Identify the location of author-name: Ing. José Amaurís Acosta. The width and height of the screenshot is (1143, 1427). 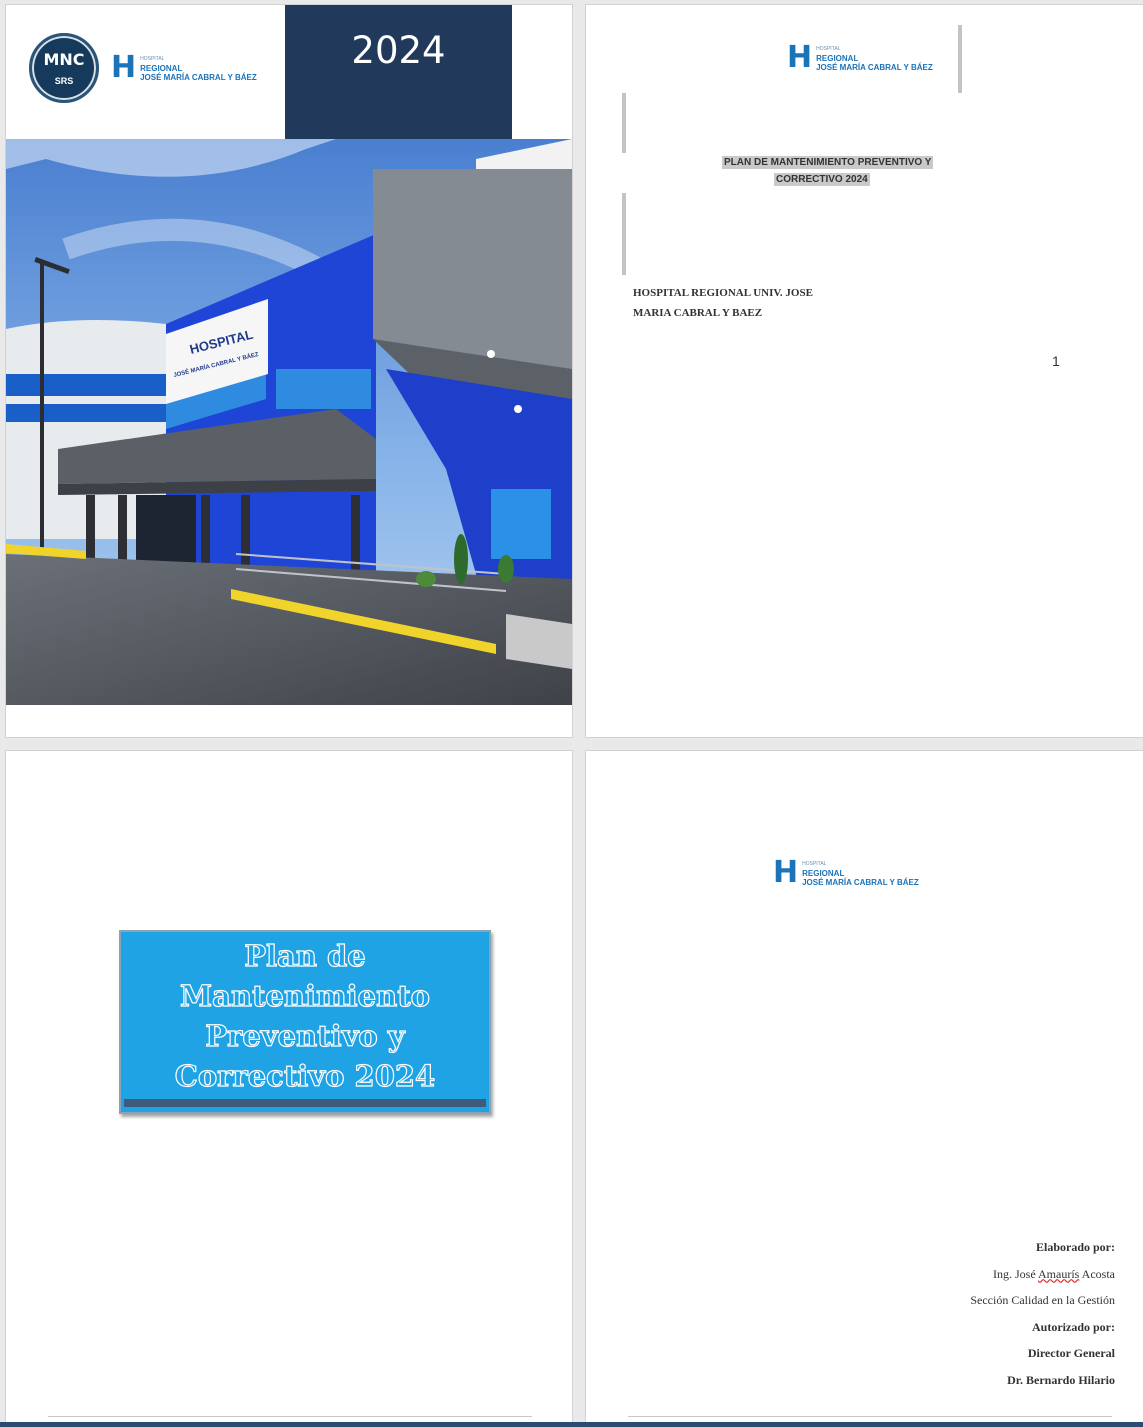
(1054, 1273).